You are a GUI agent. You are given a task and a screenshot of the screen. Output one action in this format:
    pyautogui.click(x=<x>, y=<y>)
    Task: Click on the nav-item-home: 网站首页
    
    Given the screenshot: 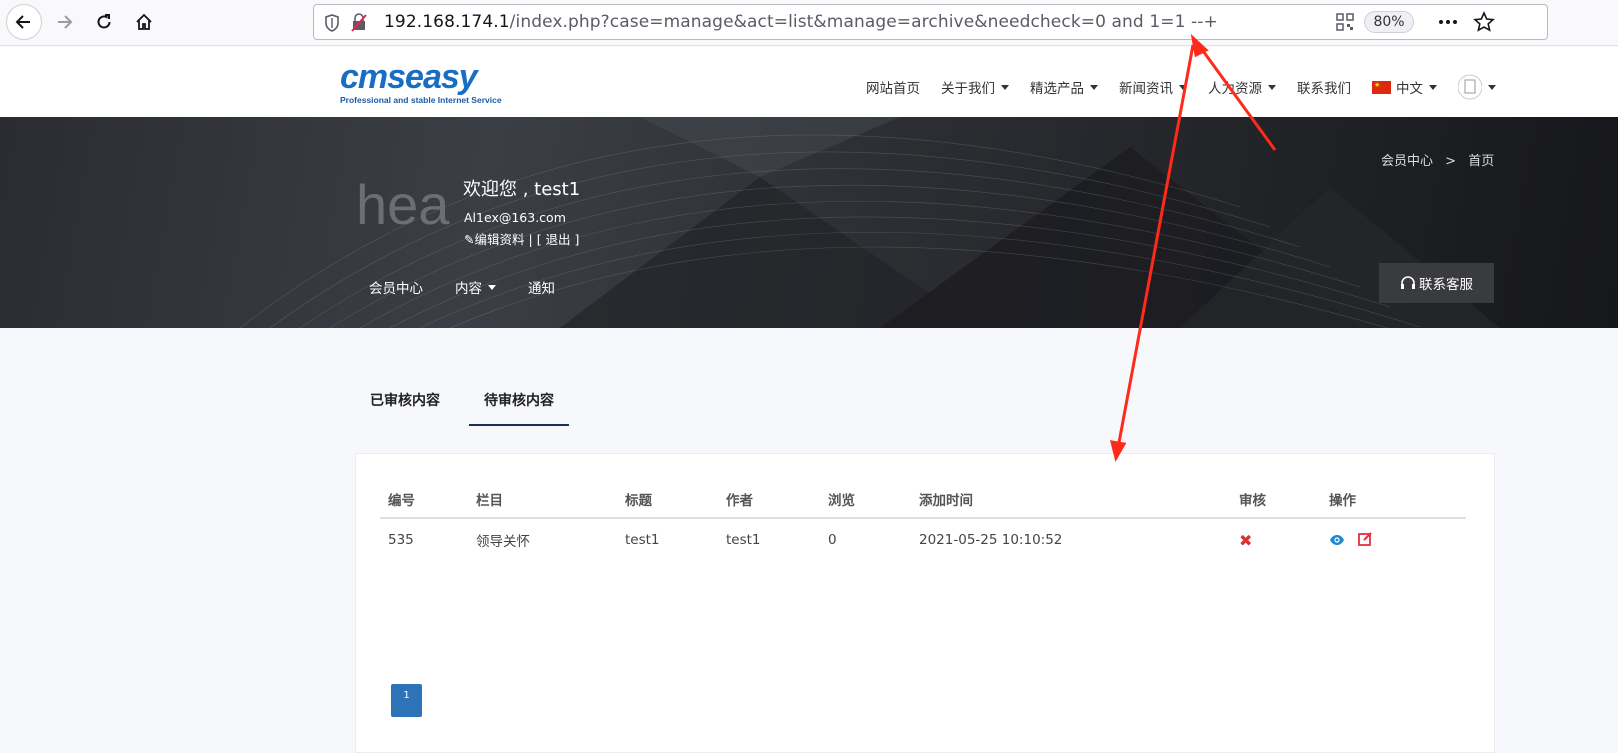 What is the action you would take?
    pyautogui.click(x=893, y=87)
    